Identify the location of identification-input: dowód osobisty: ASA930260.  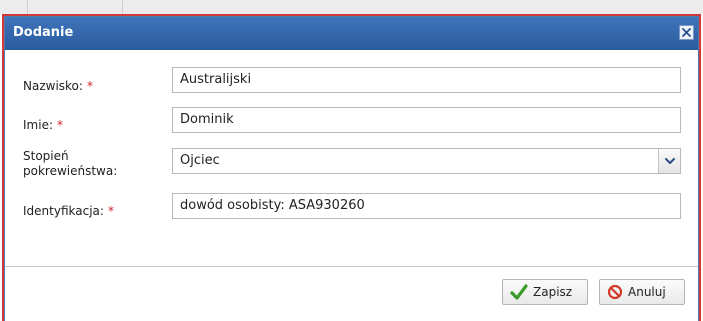
(426, 206).